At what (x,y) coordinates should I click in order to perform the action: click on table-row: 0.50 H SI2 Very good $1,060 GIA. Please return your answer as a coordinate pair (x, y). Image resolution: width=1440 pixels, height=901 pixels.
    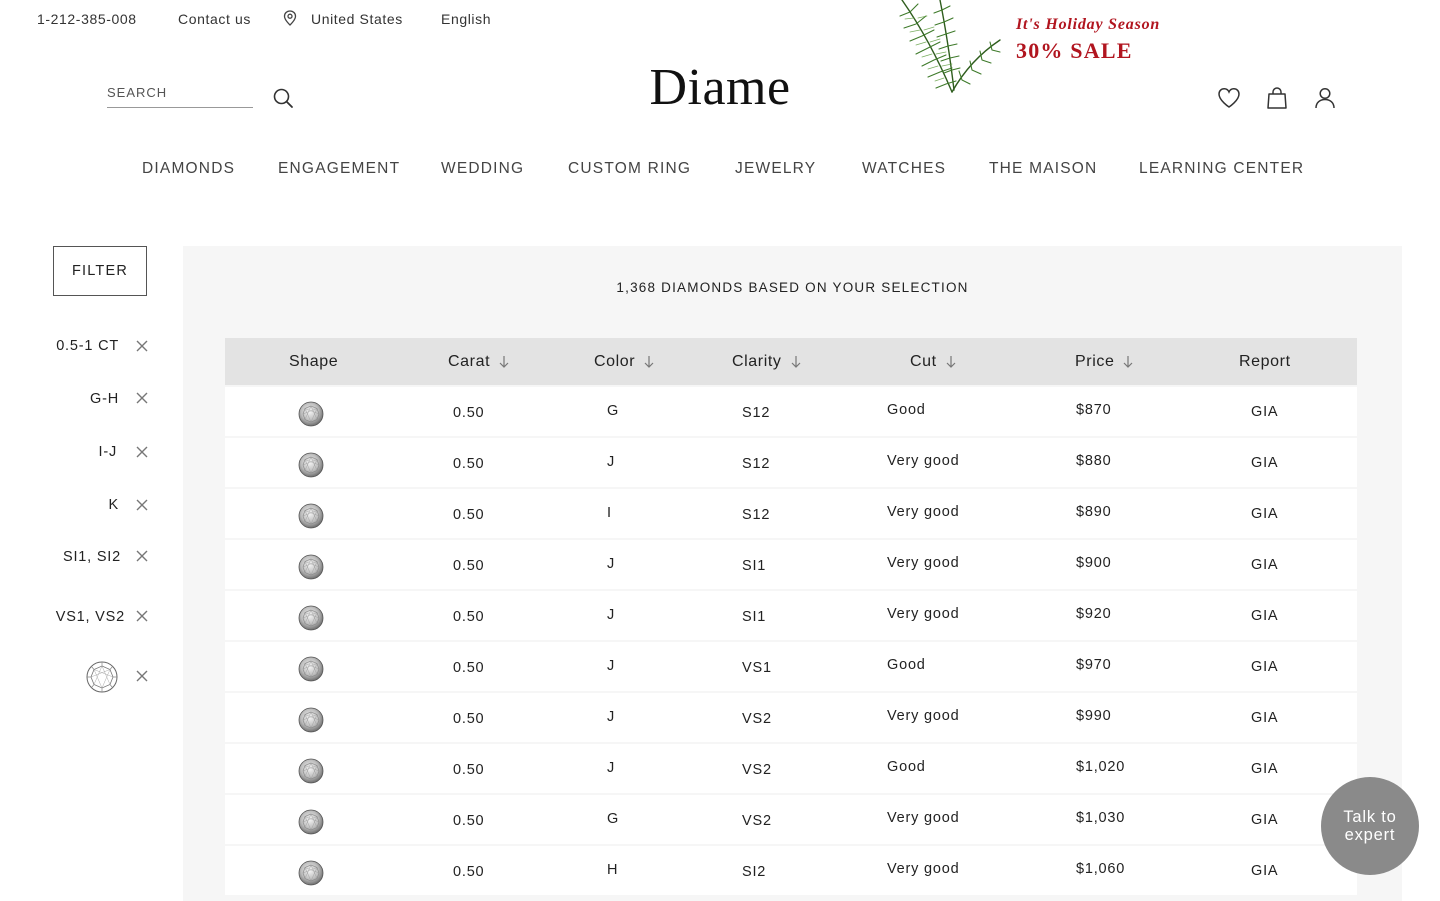
    Looking at the image, I should click on (791, 870).